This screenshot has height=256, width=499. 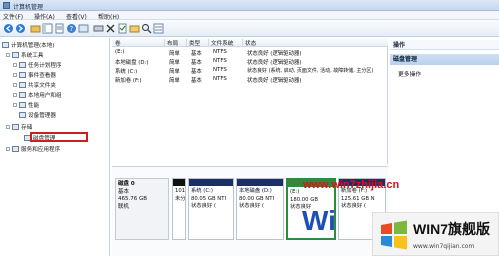 What do you see at coordinates (310, 71) in the screenshot?
I see `volume-status: 状态良好 (系统, 启动, 页面文件, 活动, 故障转储, 主分区)` at bounding box center [310, 71].